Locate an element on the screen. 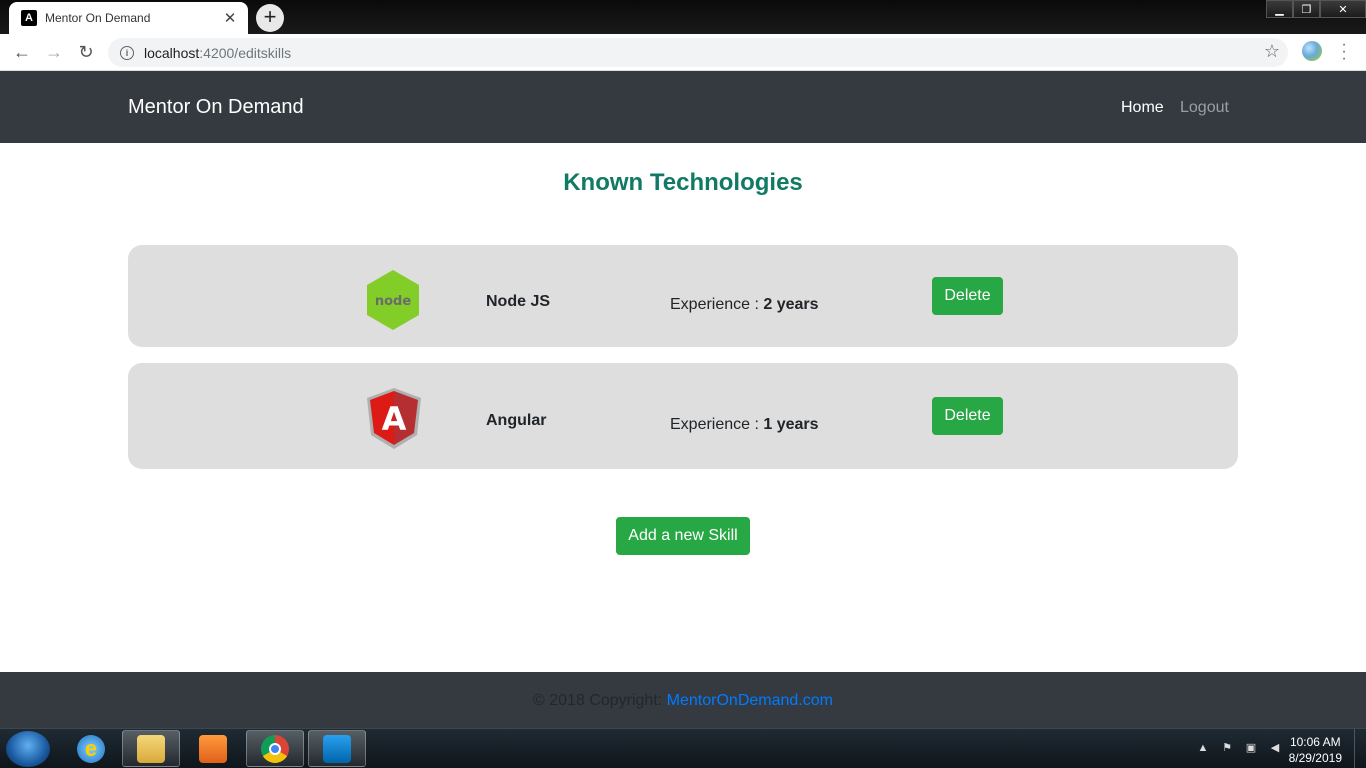 The image size is (1366, 768). site-footer: © 2018 Copyright: MentorOnDemand.com is located at coordinates (683, 700).